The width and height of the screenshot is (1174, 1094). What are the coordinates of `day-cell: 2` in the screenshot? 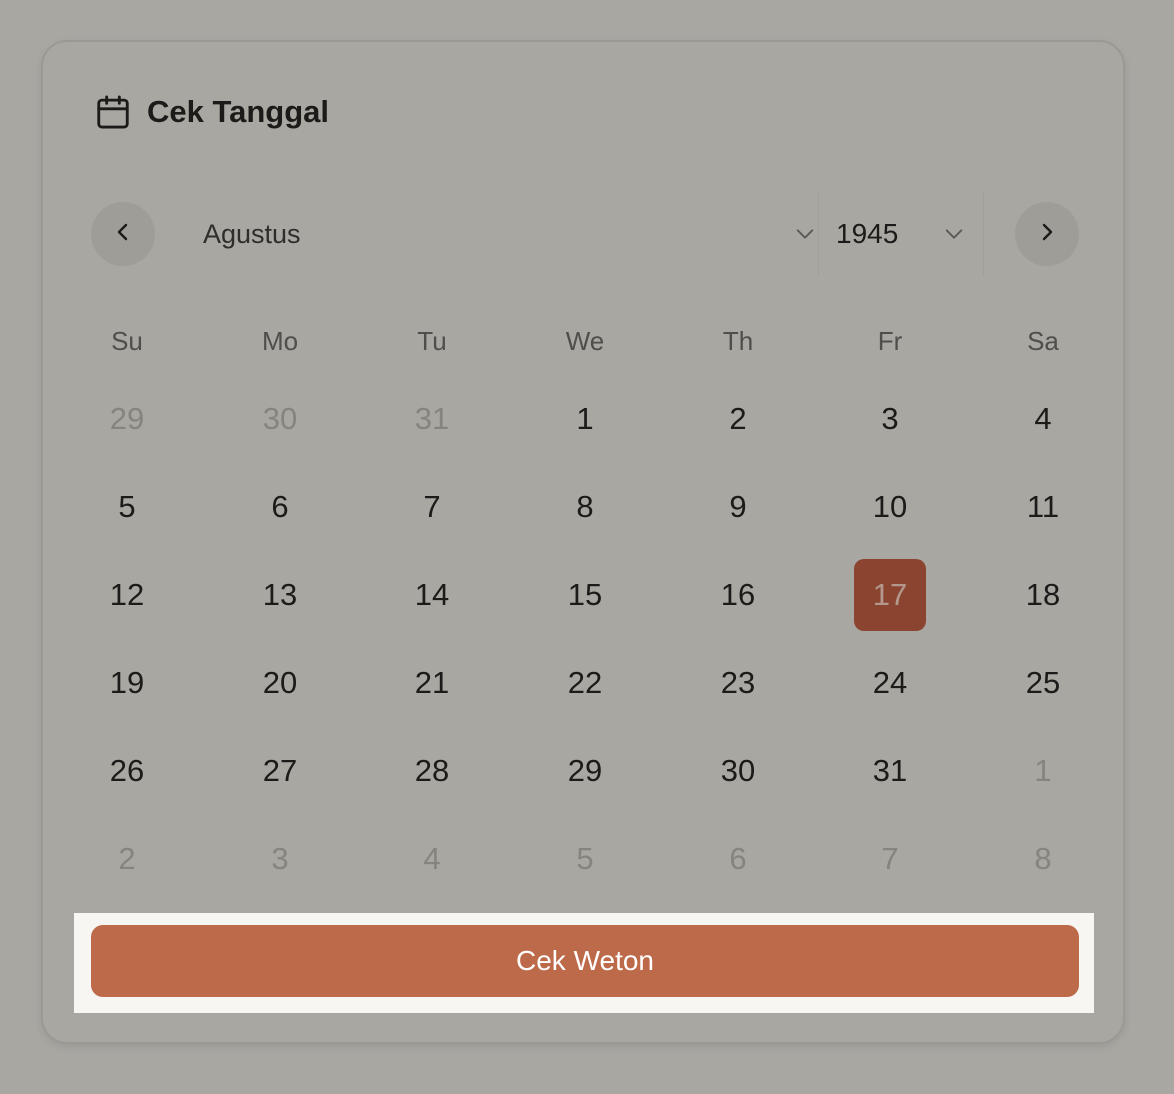 It's located at (738, 419).